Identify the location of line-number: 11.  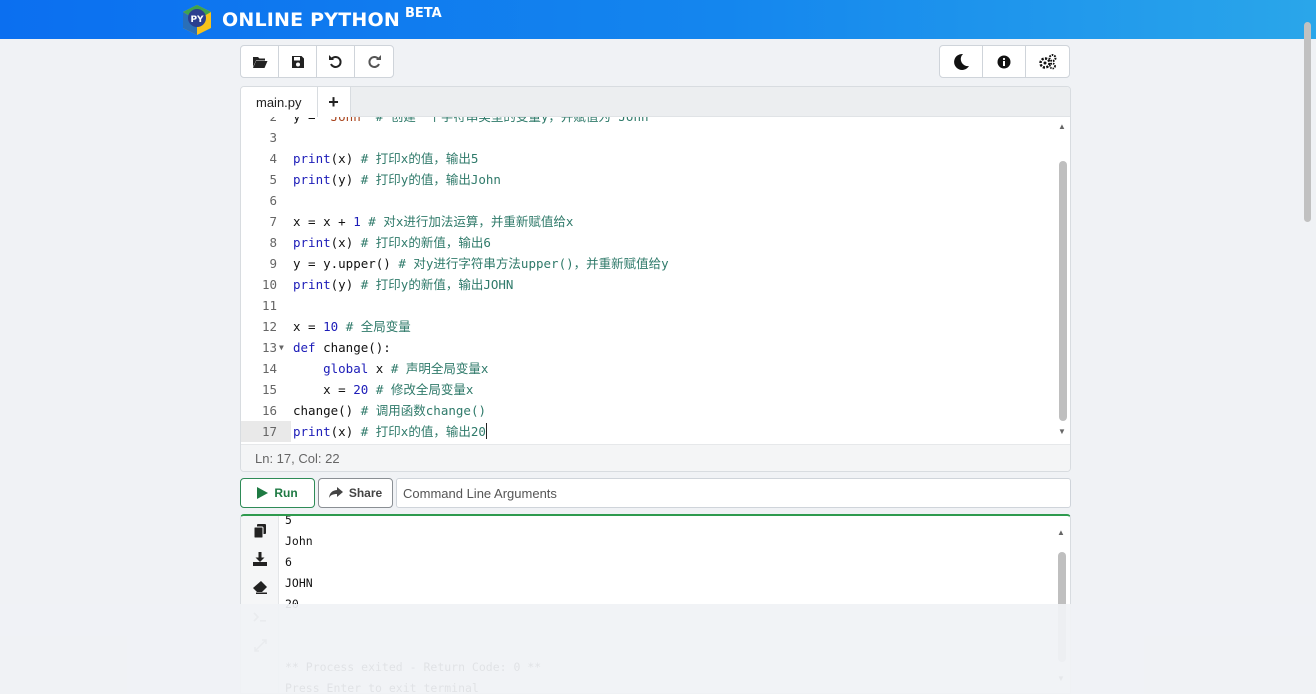
(269, 305).